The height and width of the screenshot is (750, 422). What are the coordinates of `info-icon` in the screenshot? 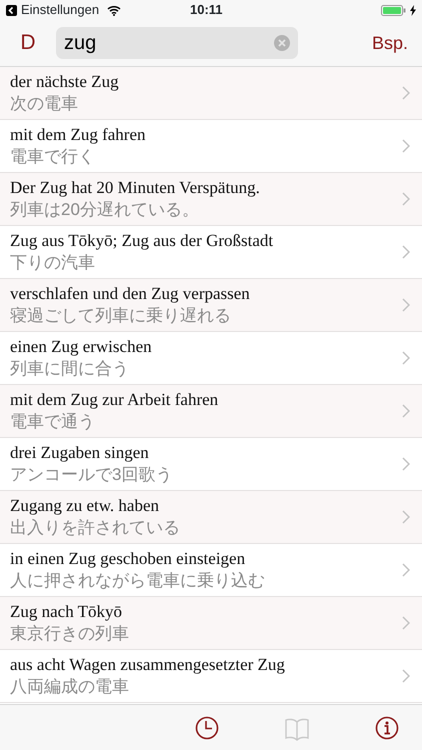 It's located at (387, 727).